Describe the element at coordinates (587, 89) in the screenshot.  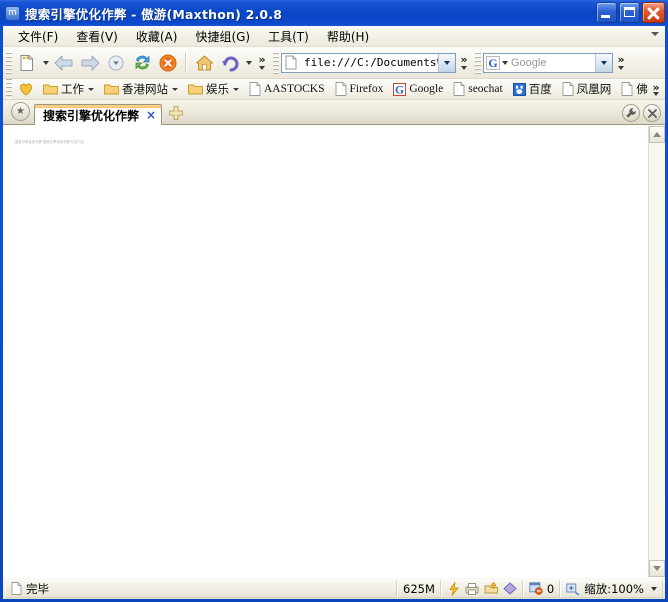
I see `bookmark-link-ifeng: 凤凰网` at that location.